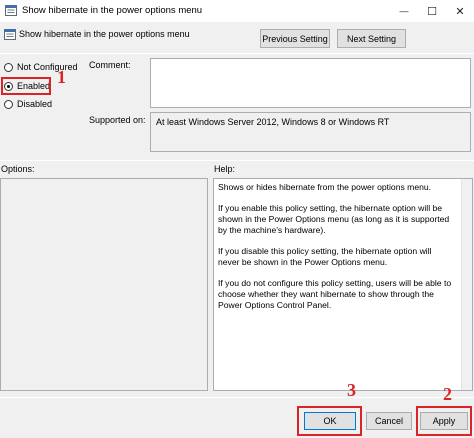 This screenshot has height=438, width=474. What do you see at coordinates (237, 397) in the screenshot?
I see `footer-separator` at bounding box center [237, 397].